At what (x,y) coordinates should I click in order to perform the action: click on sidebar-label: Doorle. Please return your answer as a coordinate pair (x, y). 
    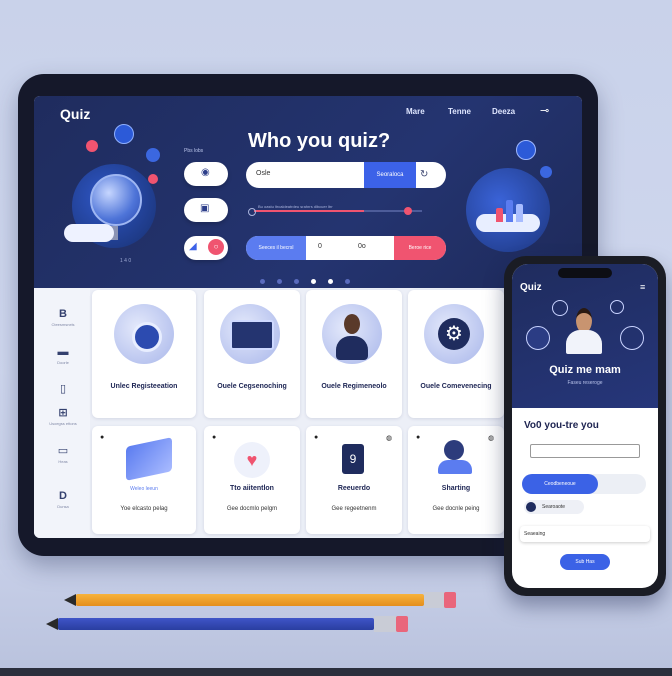
    Looking at the image, I should click on (63, 362).